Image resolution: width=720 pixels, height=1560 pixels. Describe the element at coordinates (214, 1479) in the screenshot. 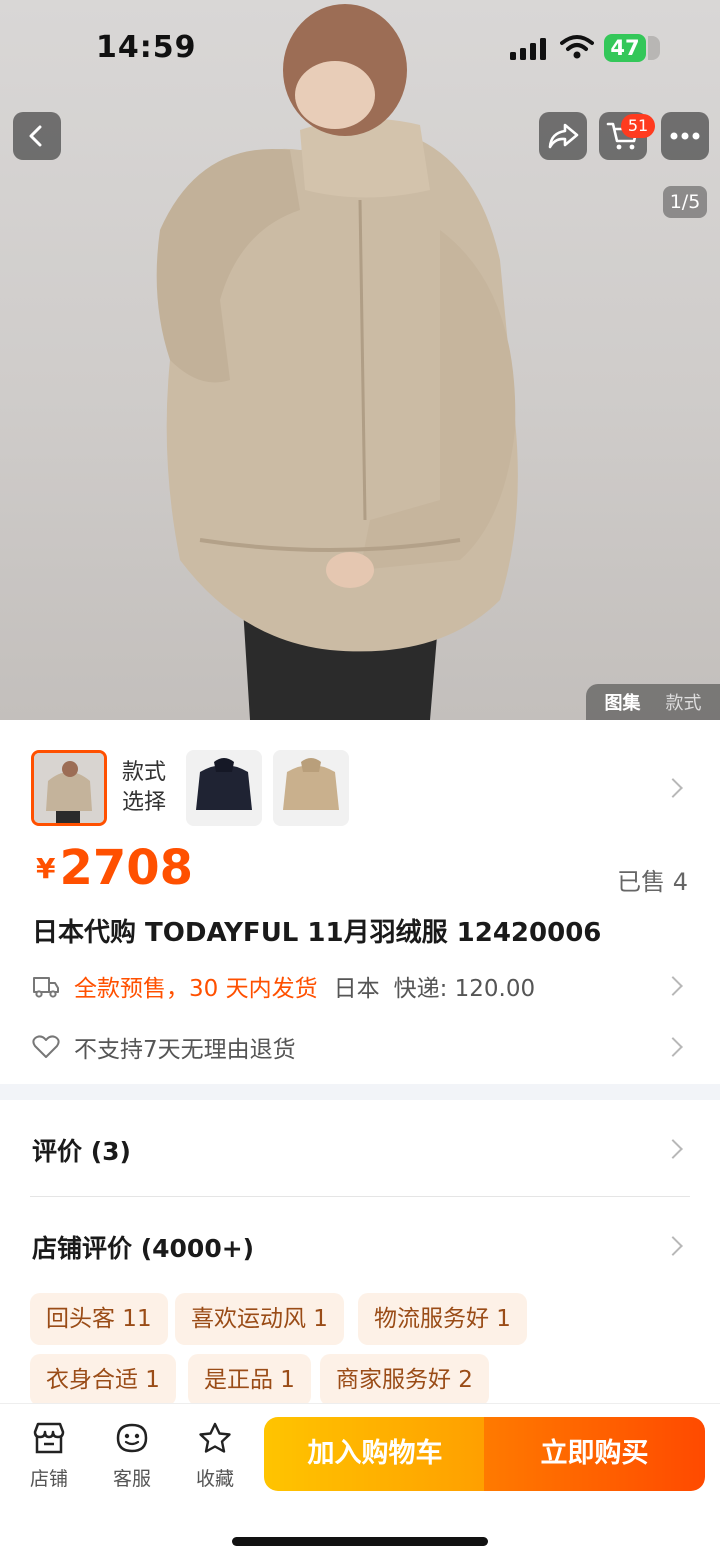

I see `favorite-label: 收藏` at that location.